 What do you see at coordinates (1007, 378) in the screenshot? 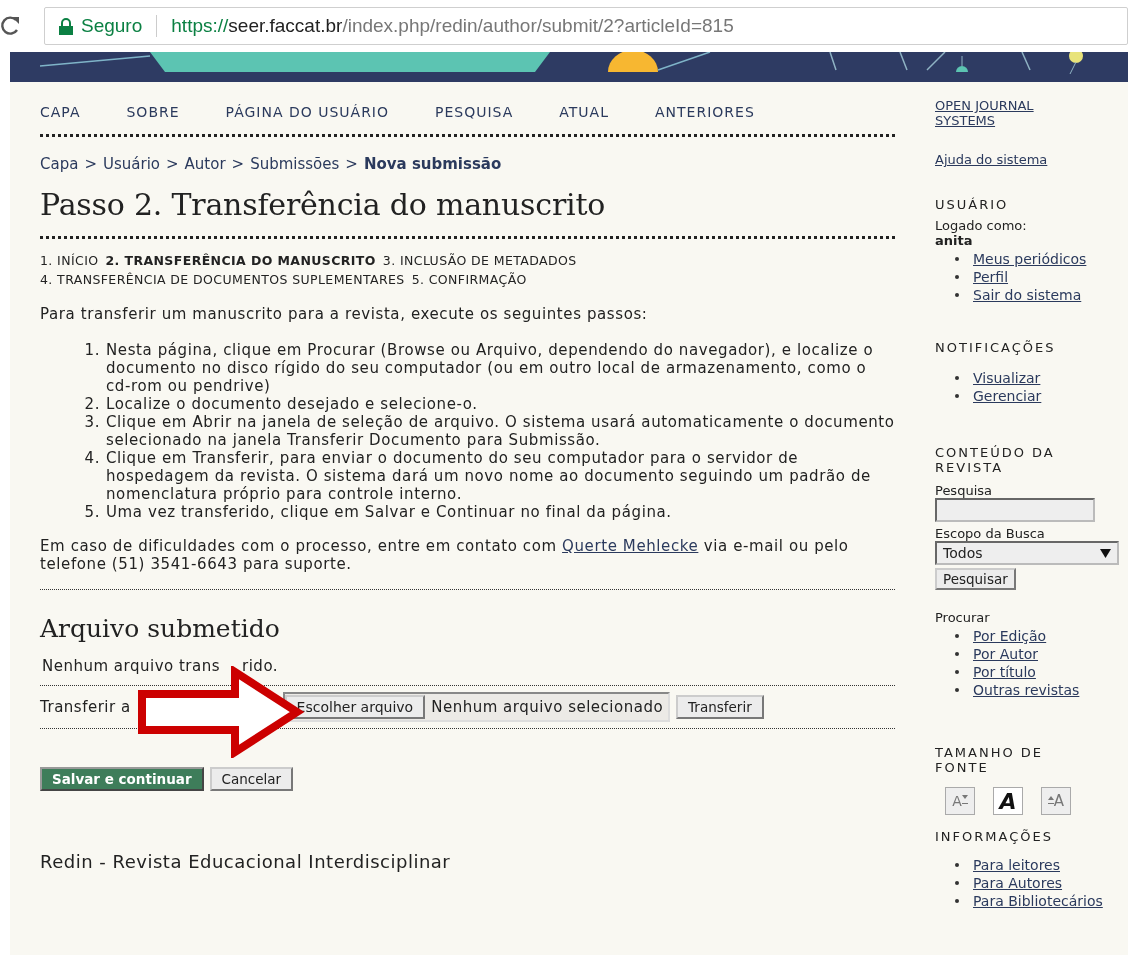
I see `sidebar-link: Visualizar` at bounding box center [1007, 378].